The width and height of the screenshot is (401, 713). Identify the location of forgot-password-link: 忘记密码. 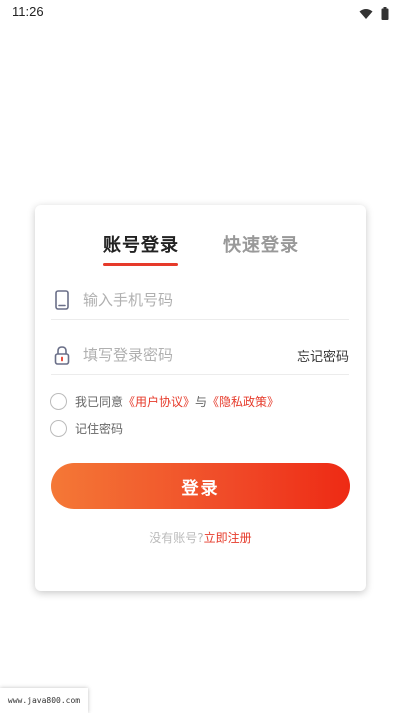
(323, 355).